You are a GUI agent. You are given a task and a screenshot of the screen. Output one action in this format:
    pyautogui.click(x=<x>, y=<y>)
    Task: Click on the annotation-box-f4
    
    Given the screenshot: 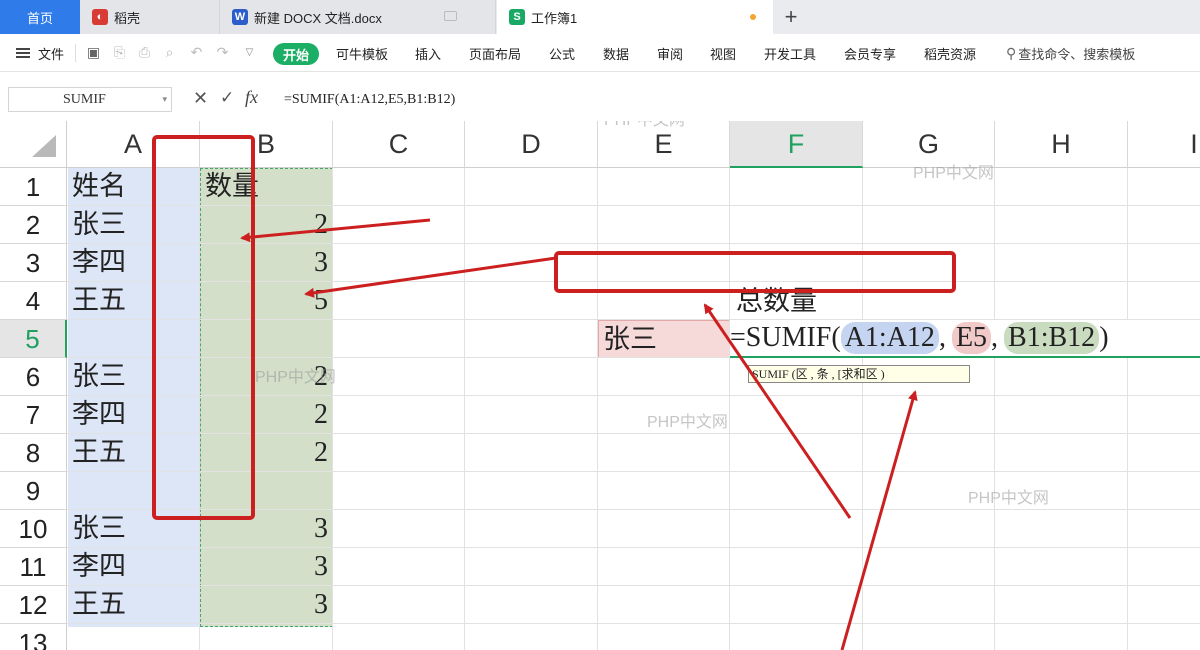 What is the action you would take?
    pyautogui.click(x=755, y=272)
    